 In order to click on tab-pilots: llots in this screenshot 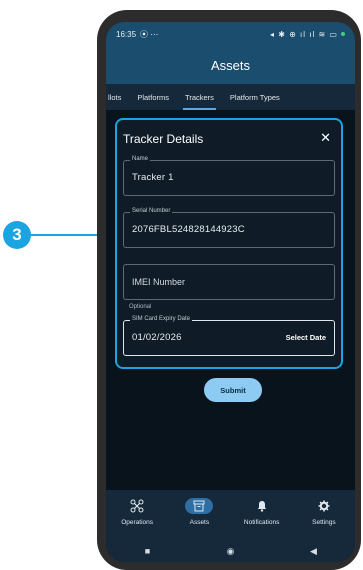, I will do `click(117, 97)`.